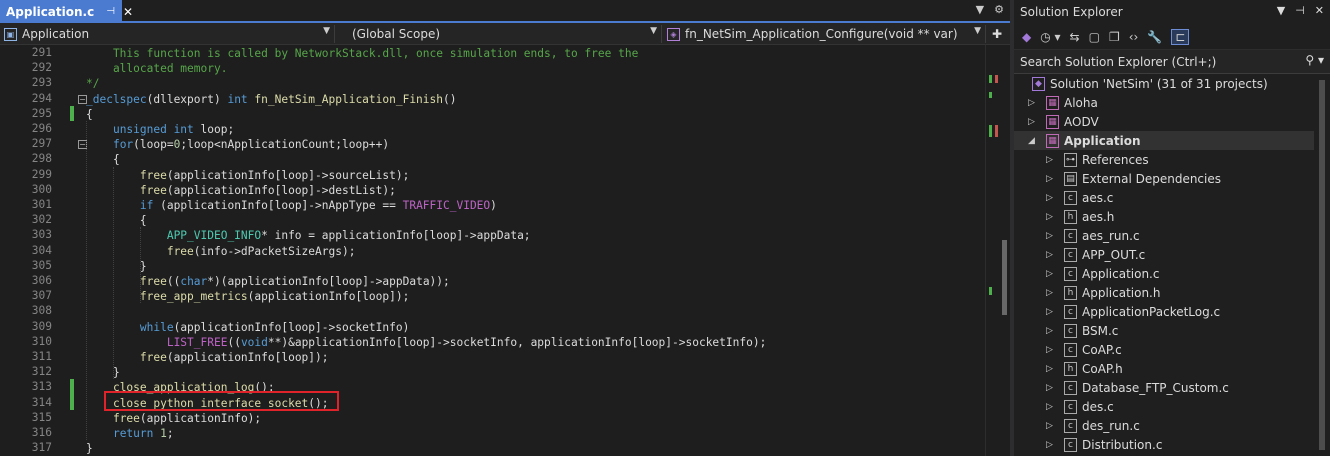  I want to click on tree-item: ▷ c Database_FTP_Custom.c, so click(1172, 387).